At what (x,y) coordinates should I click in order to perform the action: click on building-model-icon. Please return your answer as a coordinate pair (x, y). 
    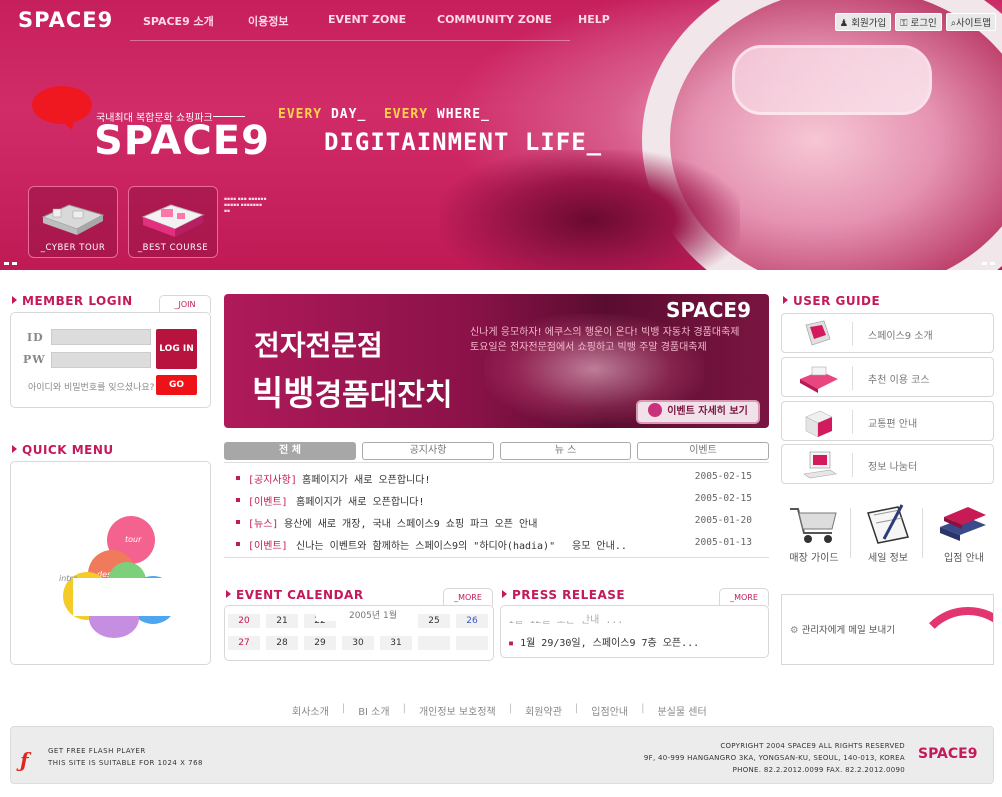
    Looking at the image, I should click on (73, 219).